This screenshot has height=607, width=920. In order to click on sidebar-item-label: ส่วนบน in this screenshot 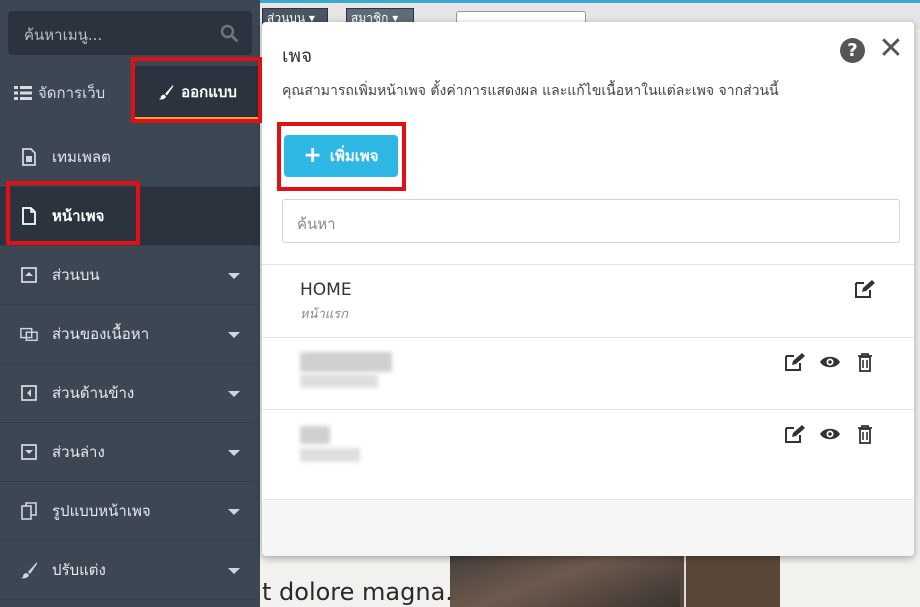, I will do `click(76, 275)`.